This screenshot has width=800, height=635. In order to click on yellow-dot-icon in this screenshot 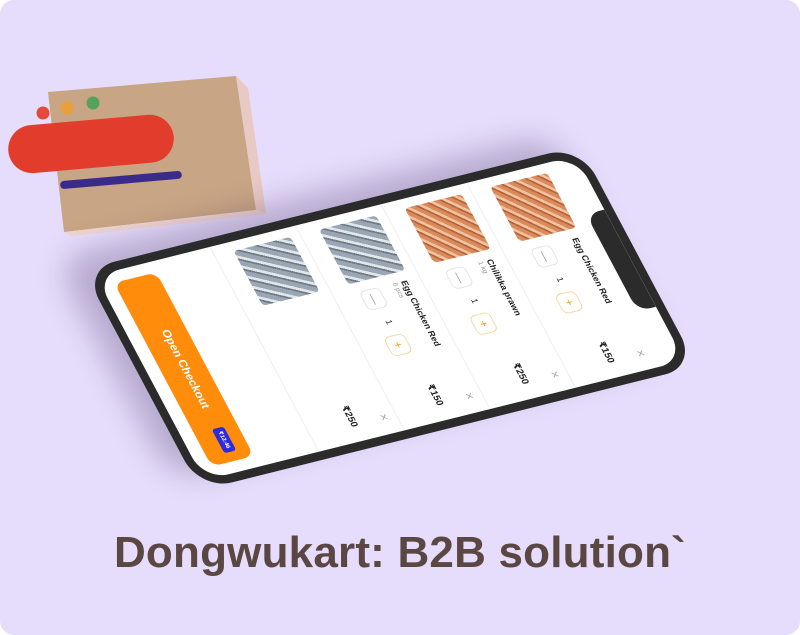, I will do `click(67, 108)`.